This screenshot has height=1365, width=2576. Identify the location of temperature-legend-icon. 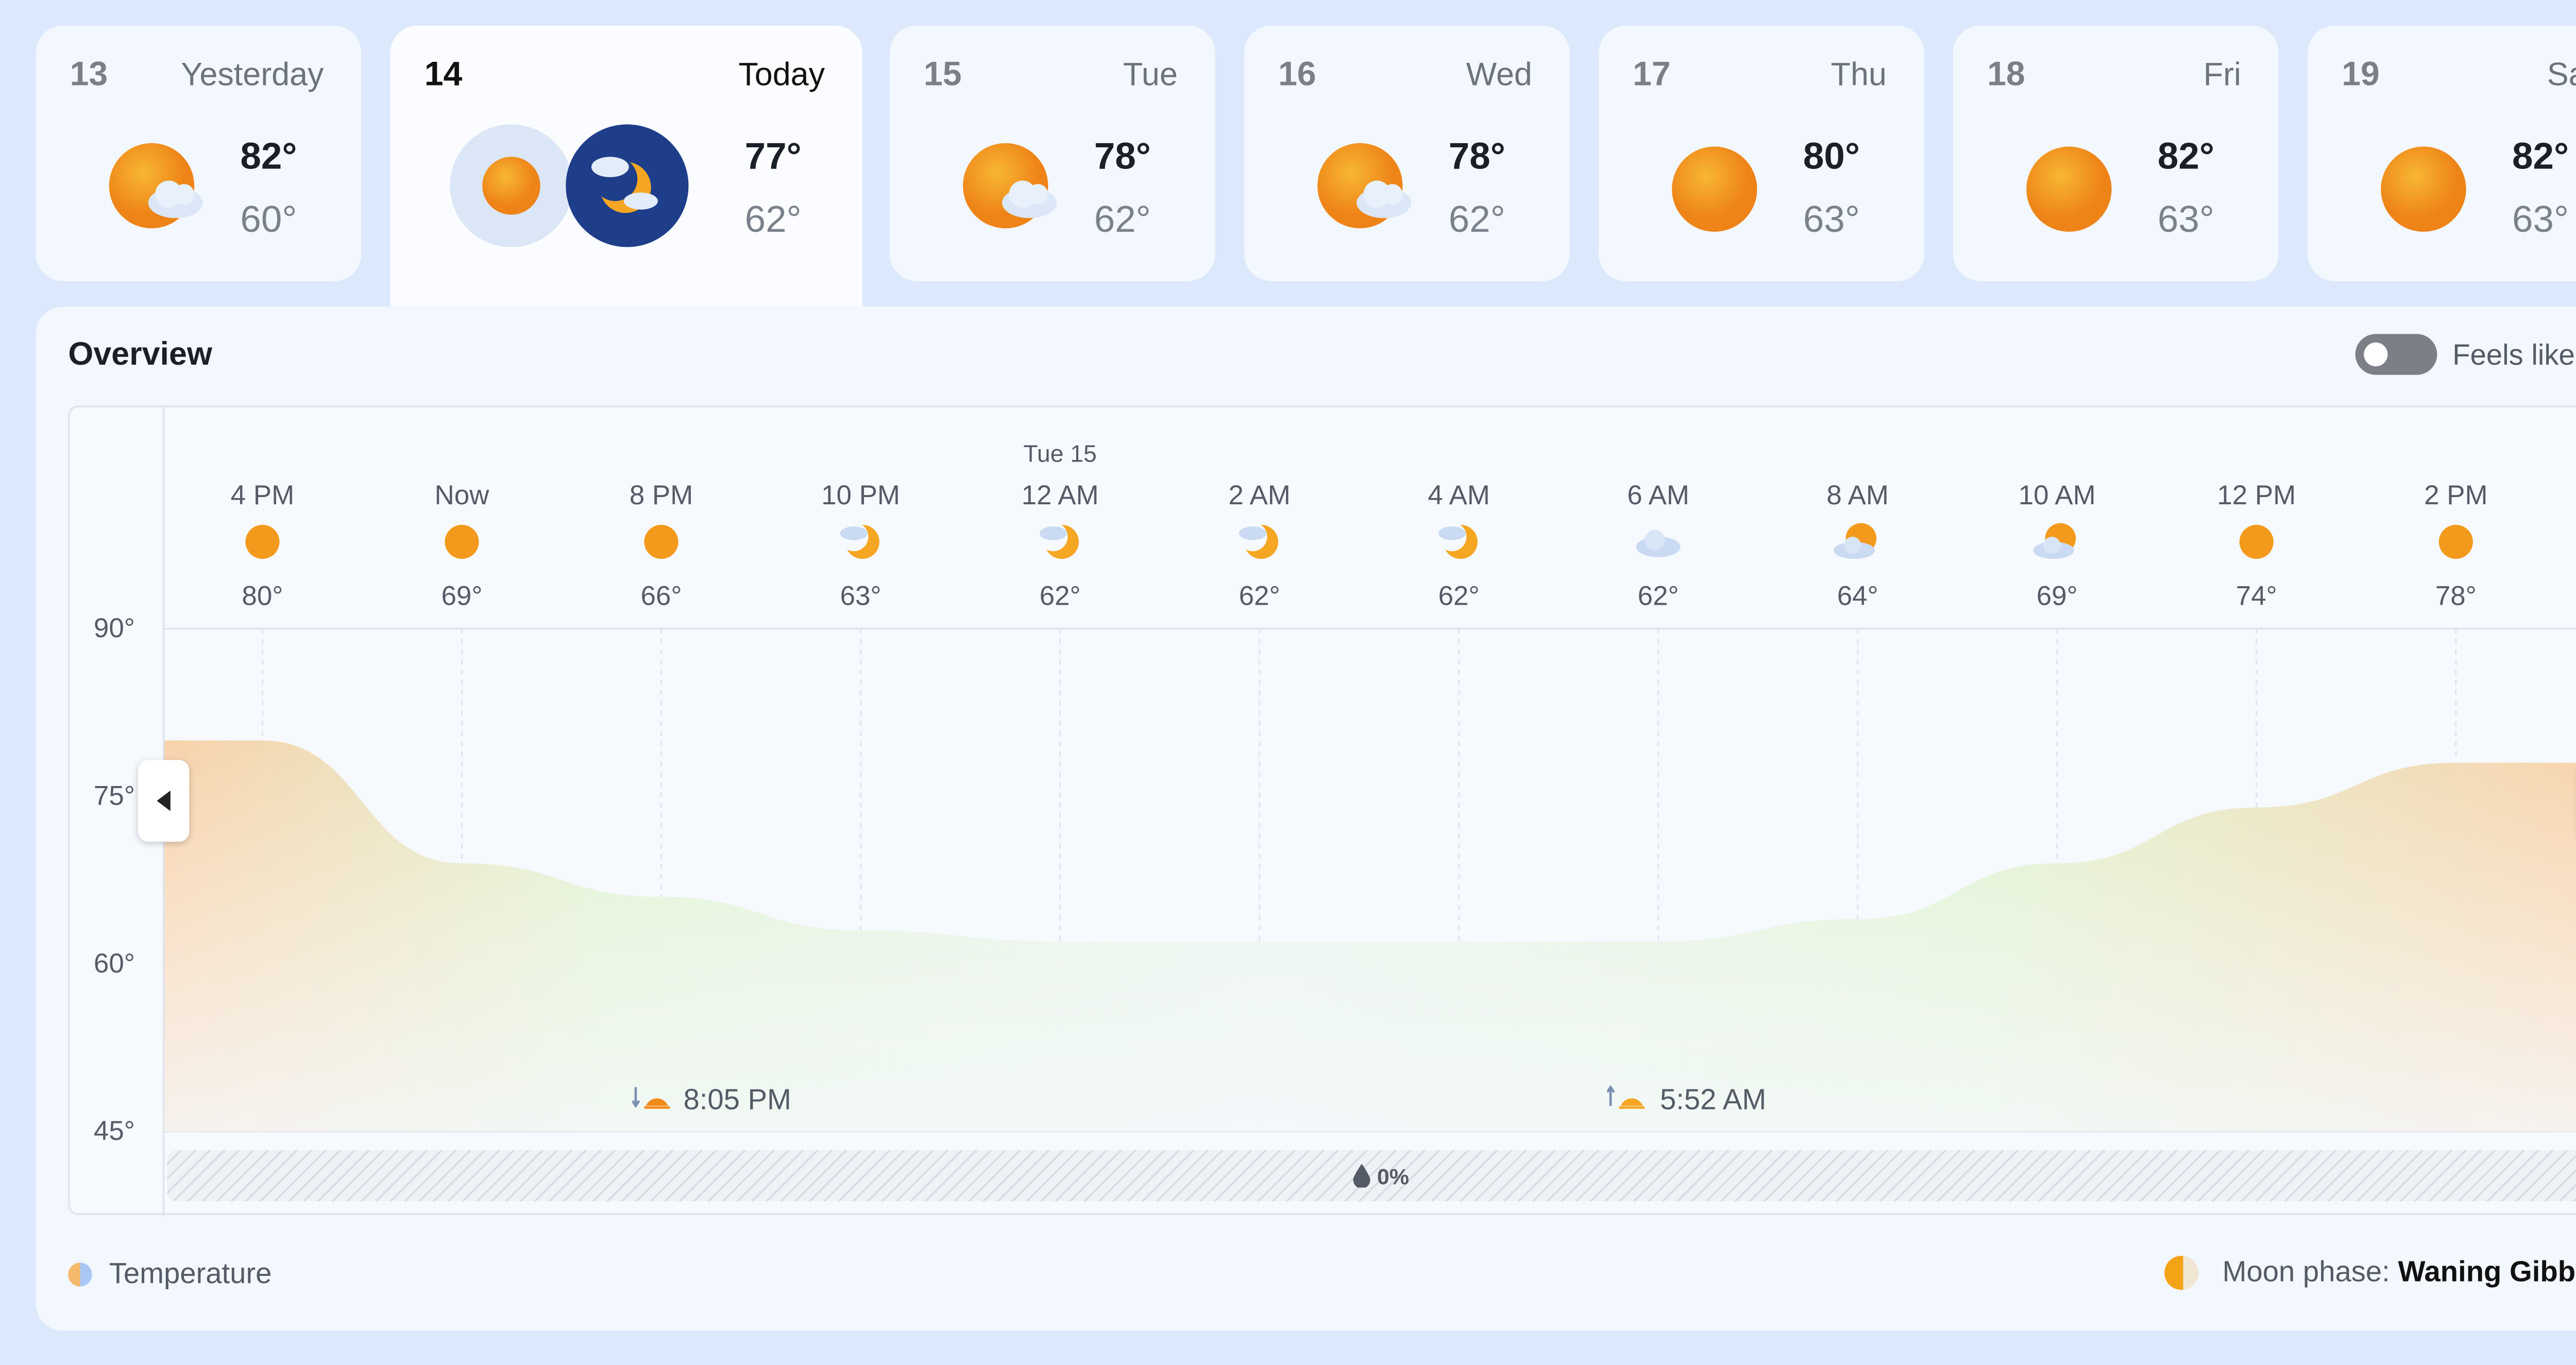
(80, 1274).